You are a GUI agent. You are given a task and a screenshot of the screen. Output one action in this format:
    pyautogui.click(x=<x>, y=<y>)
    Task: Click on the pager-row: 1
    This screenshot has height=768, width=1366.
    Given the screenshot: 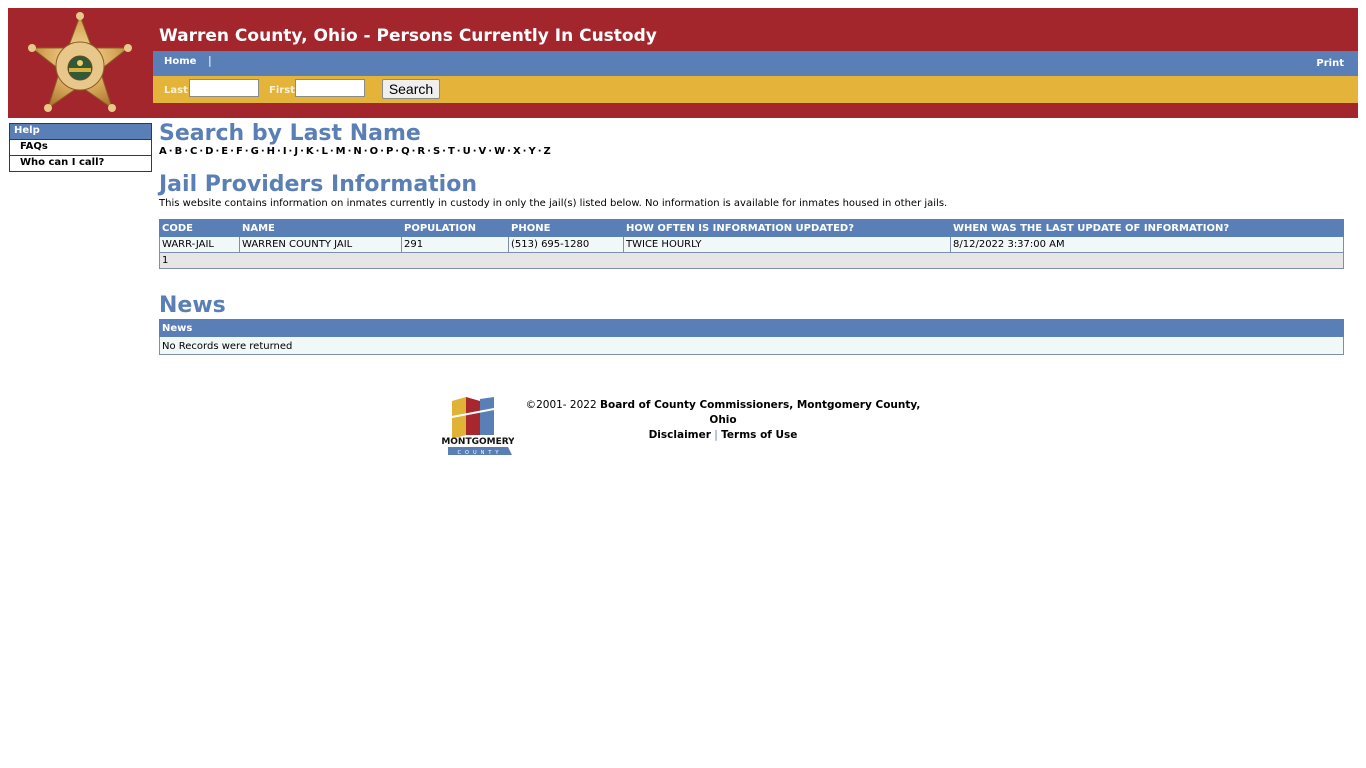 What is the action you would take?
    pyautogui.click(x=751, y=260)
    